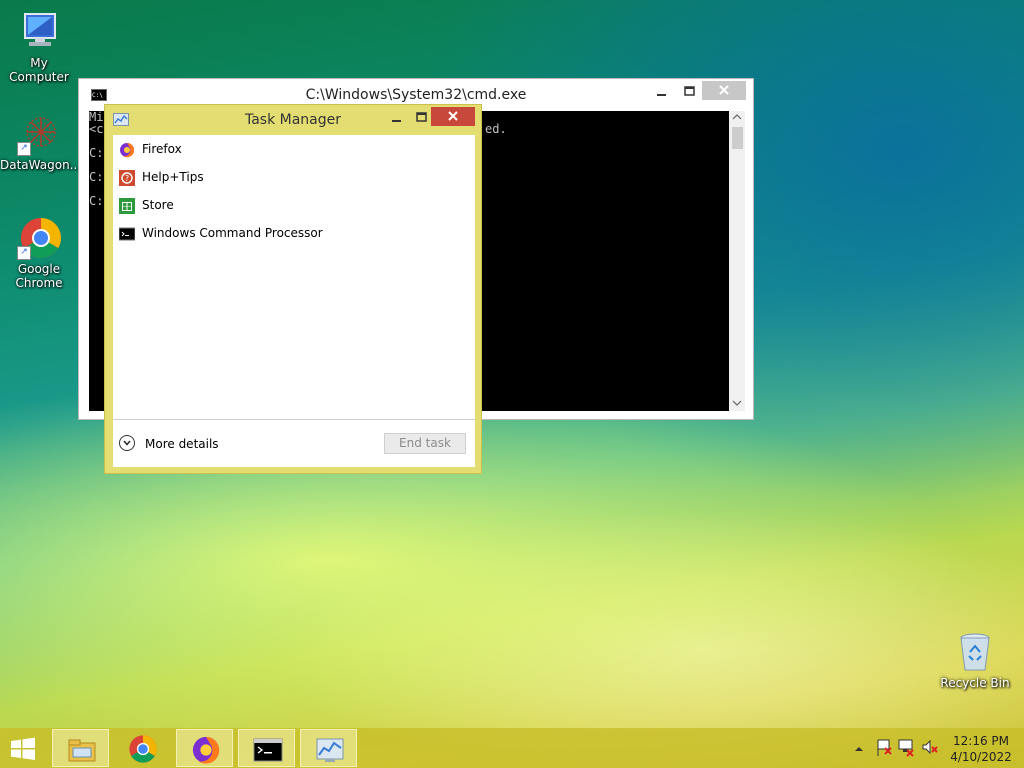  What do you see at coordinates (39, 70) in the screenshot?
I see `desktop-icon-label: My Computer` at bounding box center [39, 70].